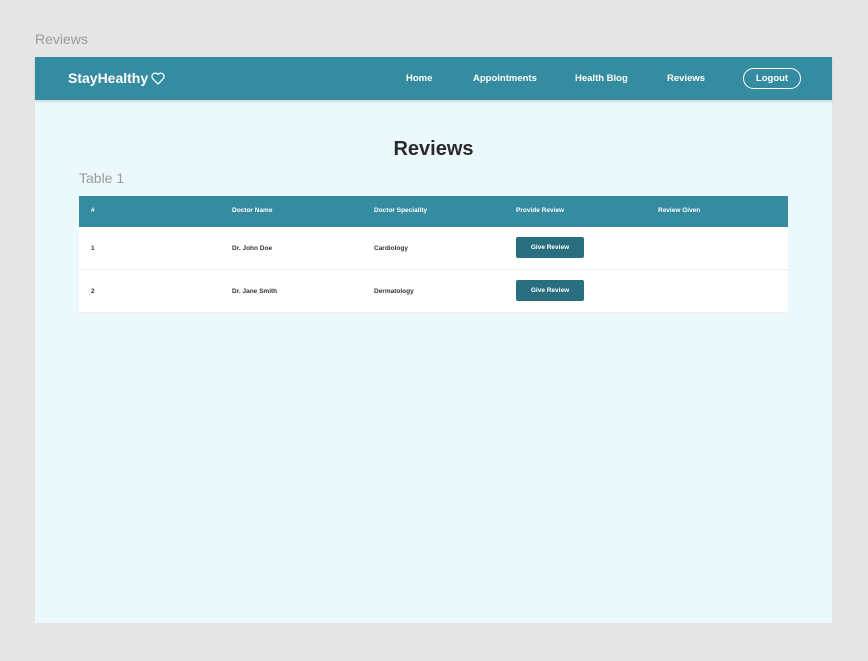 This screenshot has width=868, height=661. I want to click on row-index: 2, so click(93, 291).